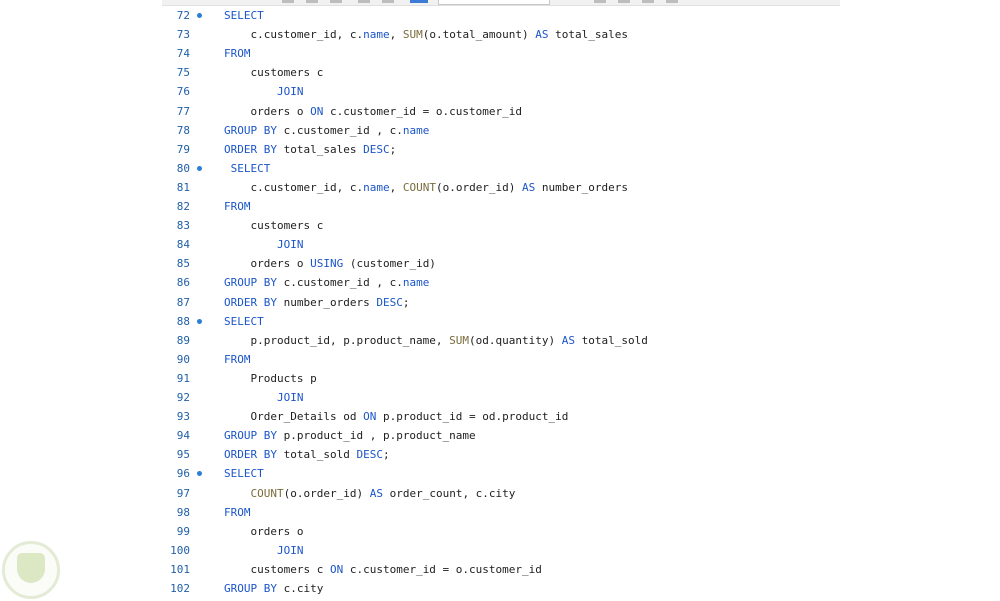 Image resolution: width=1000 pixels, height=601 pixels. Describe the element at coordinates (183, 54) in the screenshot. I see `line-number: 74` at that location.